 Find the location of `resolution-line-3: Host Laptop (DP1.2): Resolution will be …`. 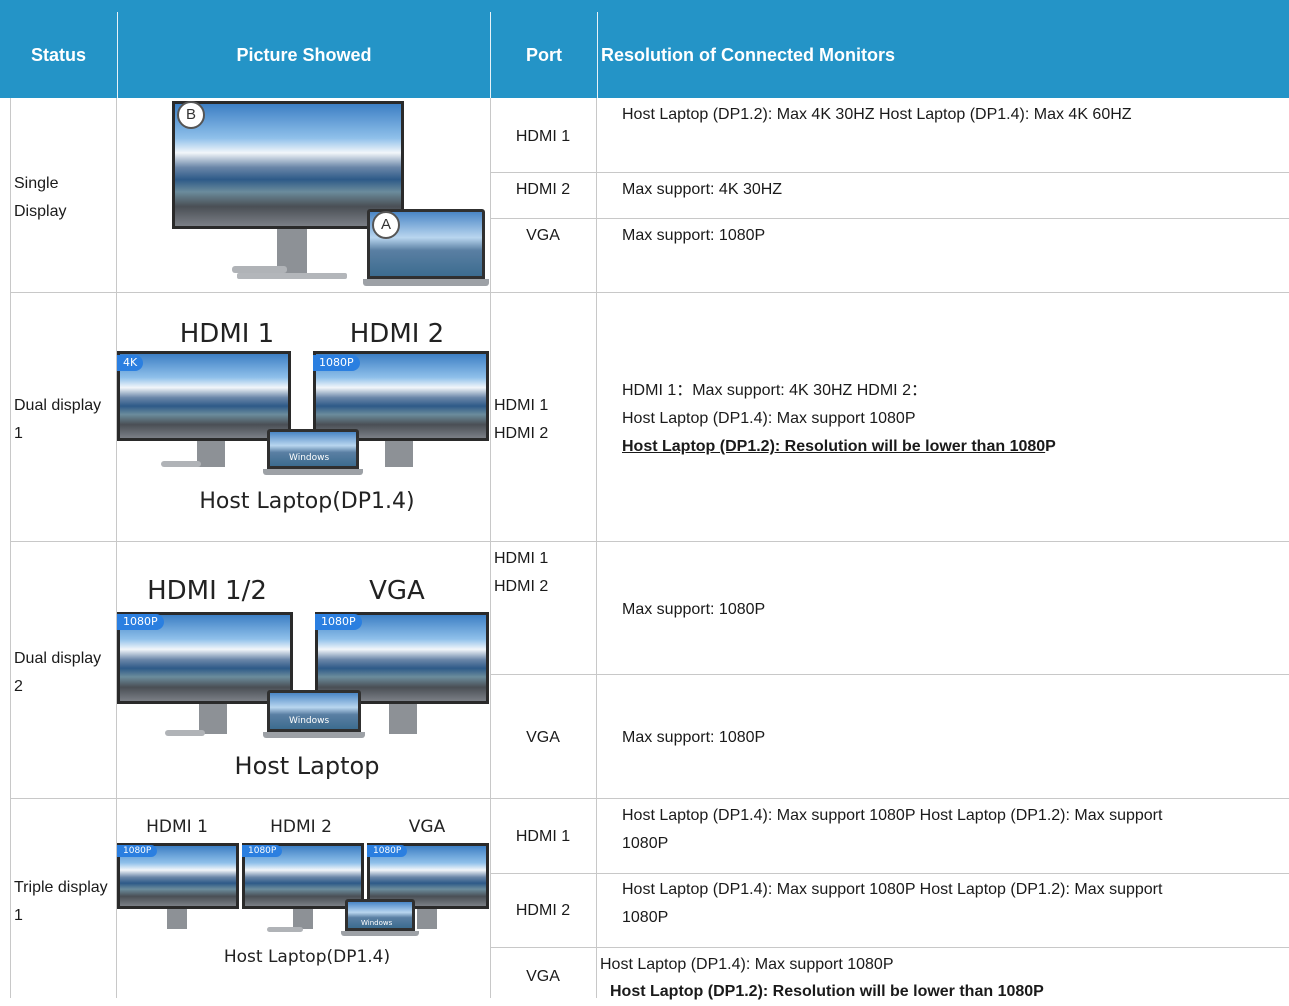

resolution-line-3: Host Laptop (DP1.2): Resolution will be … is located at coordinates (952, 447).